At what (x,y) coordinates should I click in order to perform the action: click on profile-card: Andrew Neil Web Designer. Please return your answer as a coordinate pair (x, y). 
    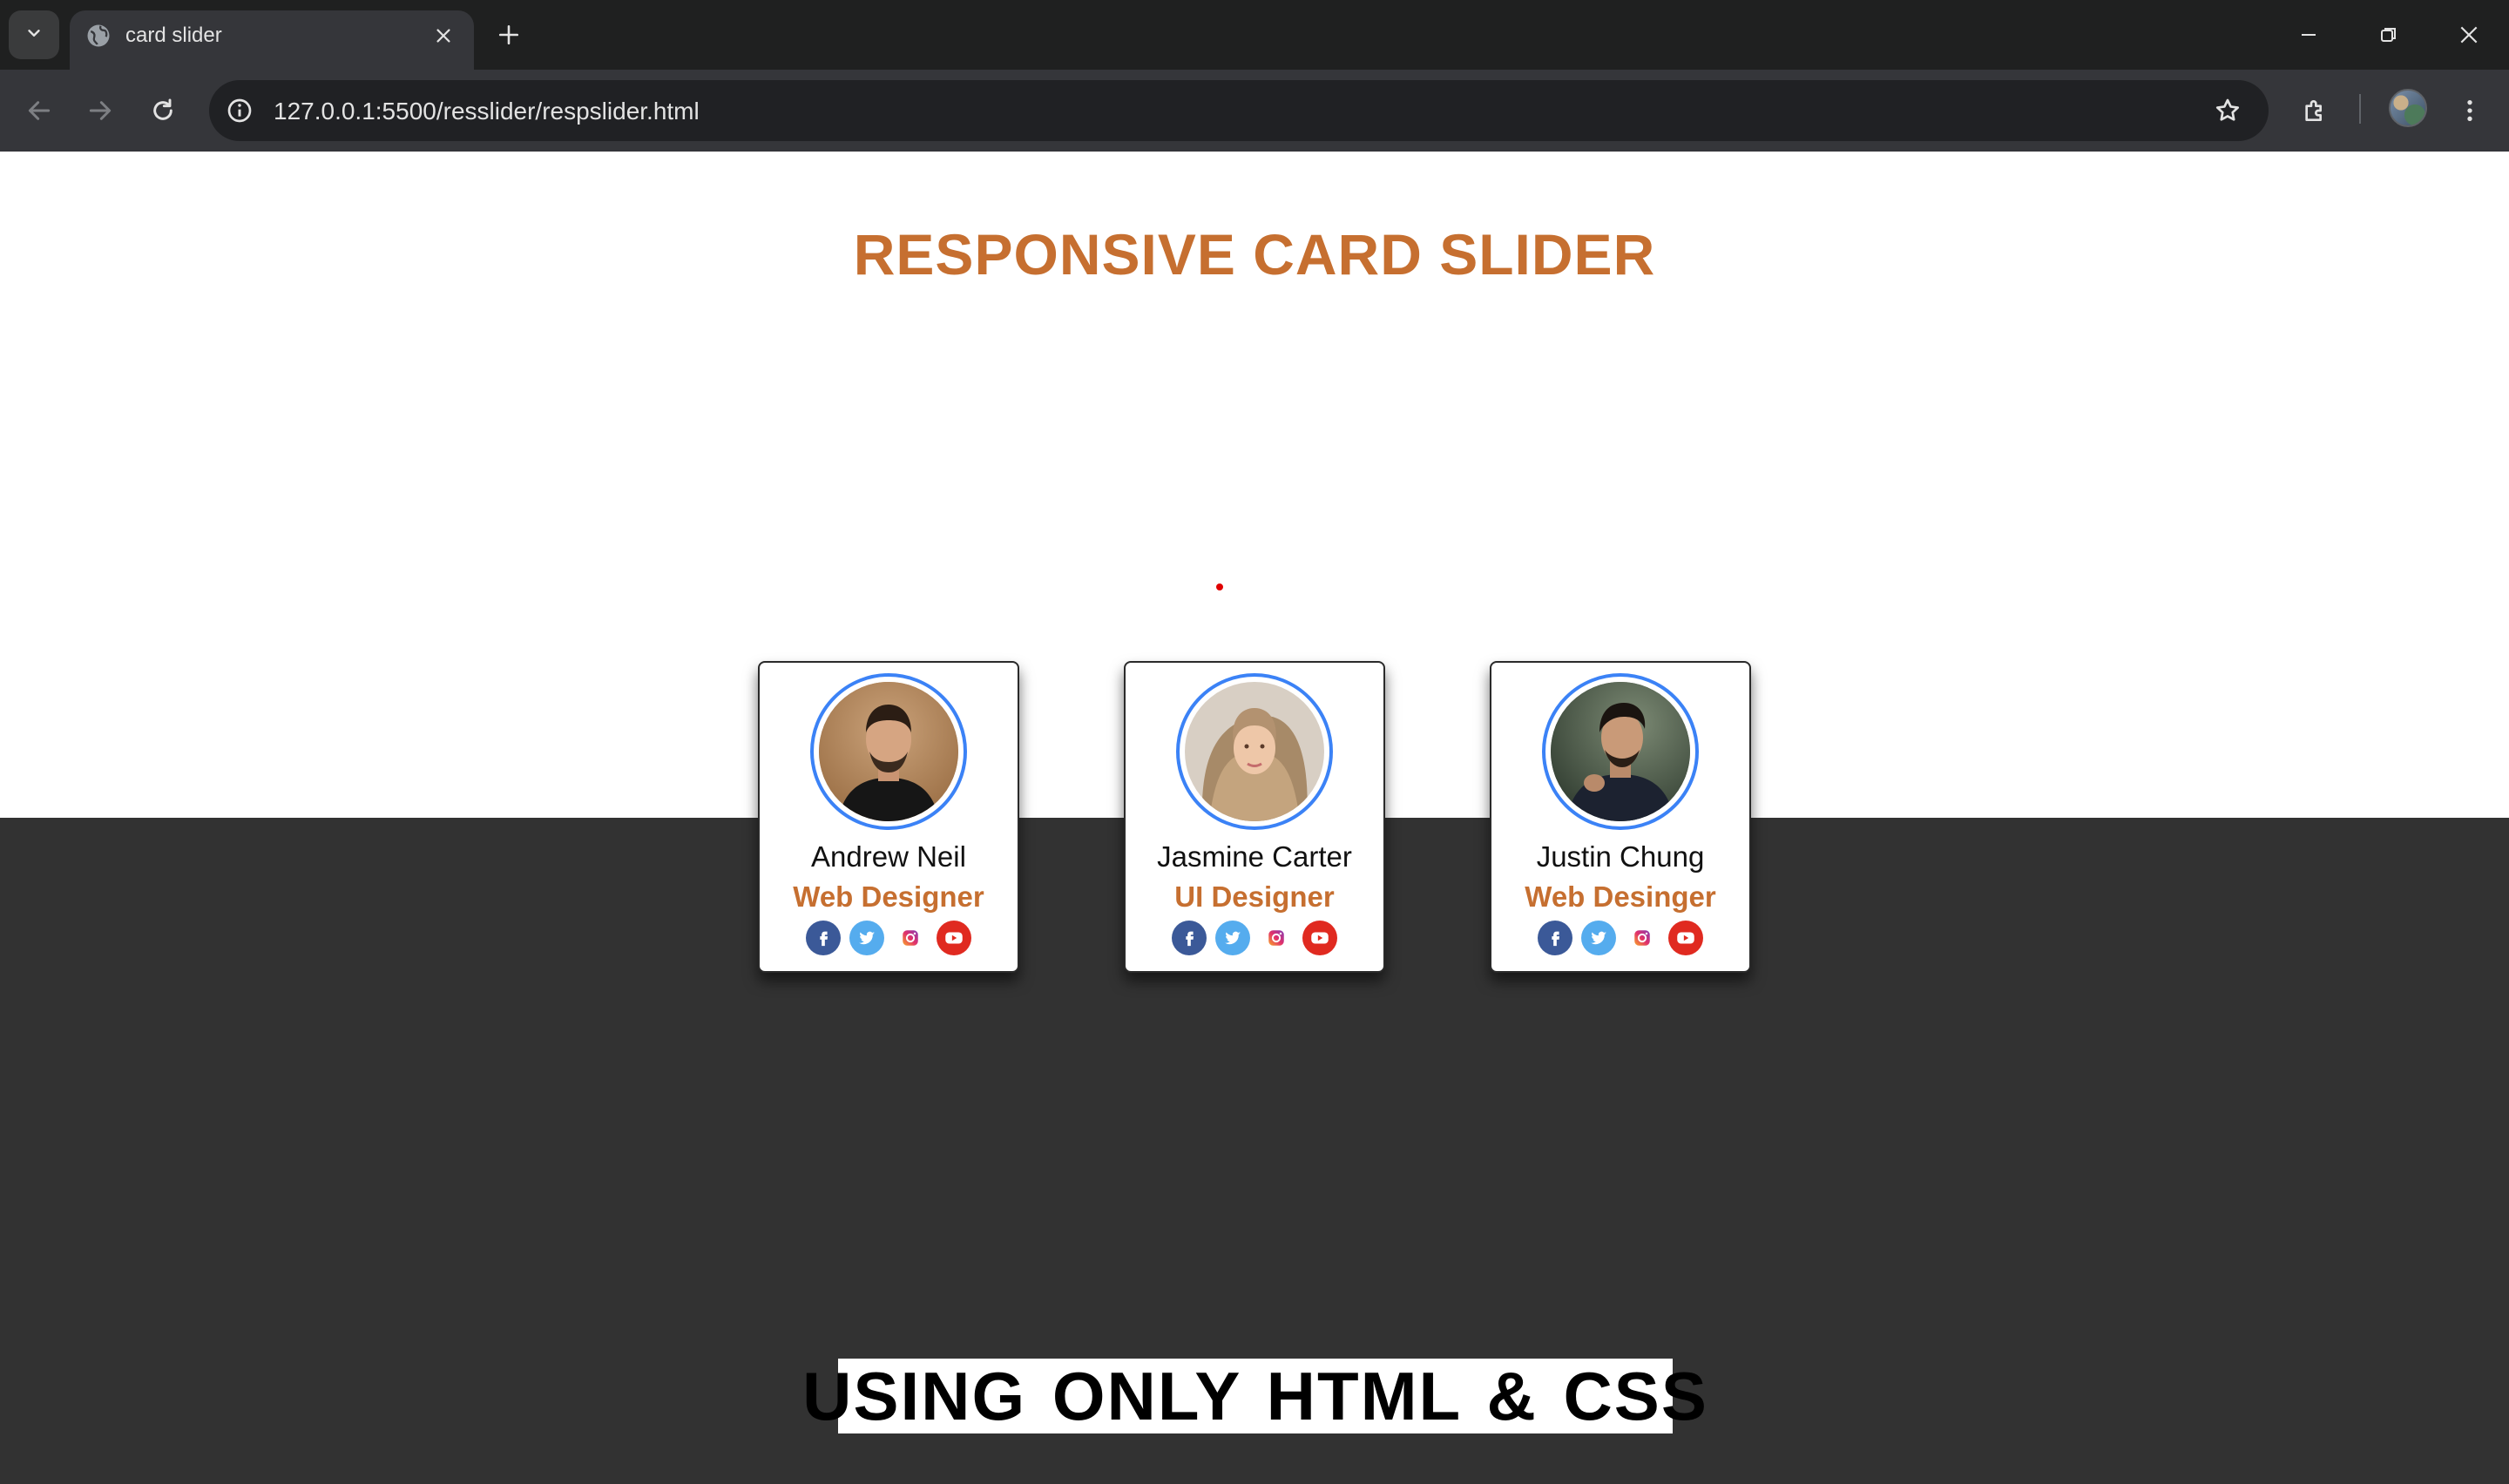
    Looking at the image, I should click on (888, 817).